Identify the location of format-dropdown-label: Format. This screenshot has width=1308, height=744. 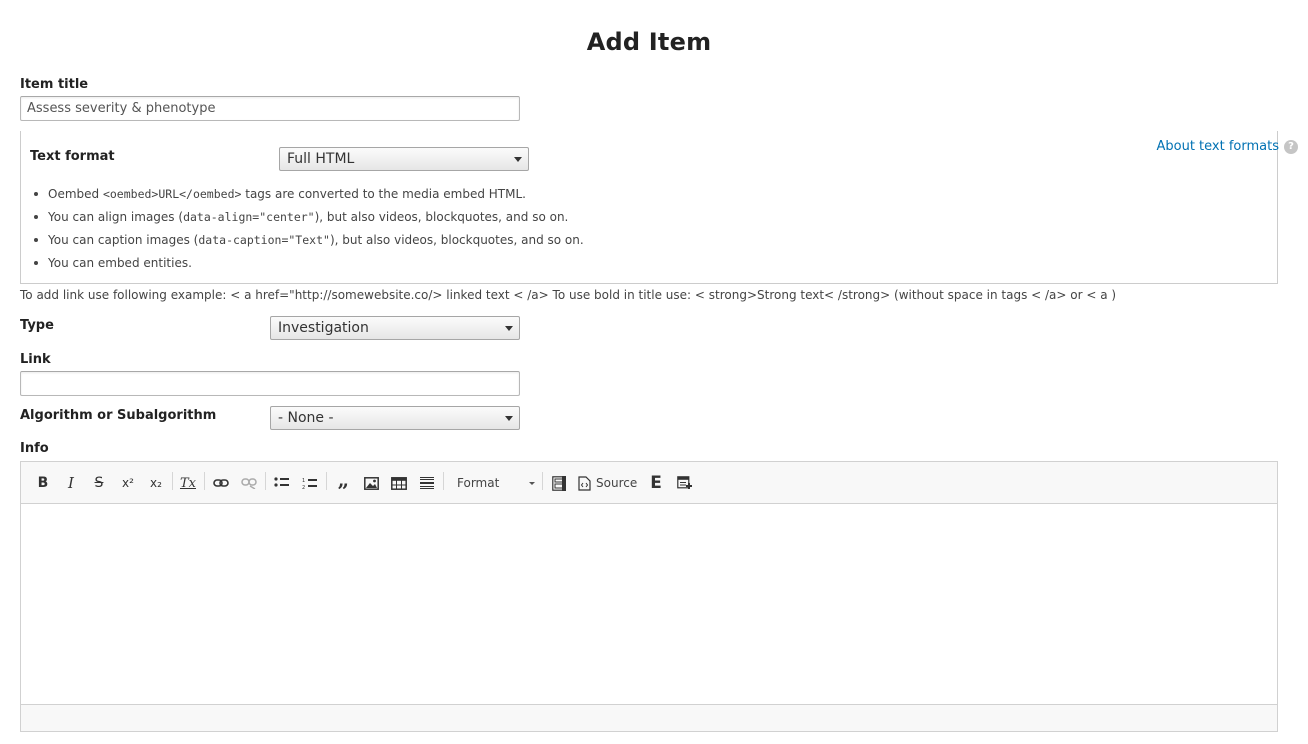
(478, 483).